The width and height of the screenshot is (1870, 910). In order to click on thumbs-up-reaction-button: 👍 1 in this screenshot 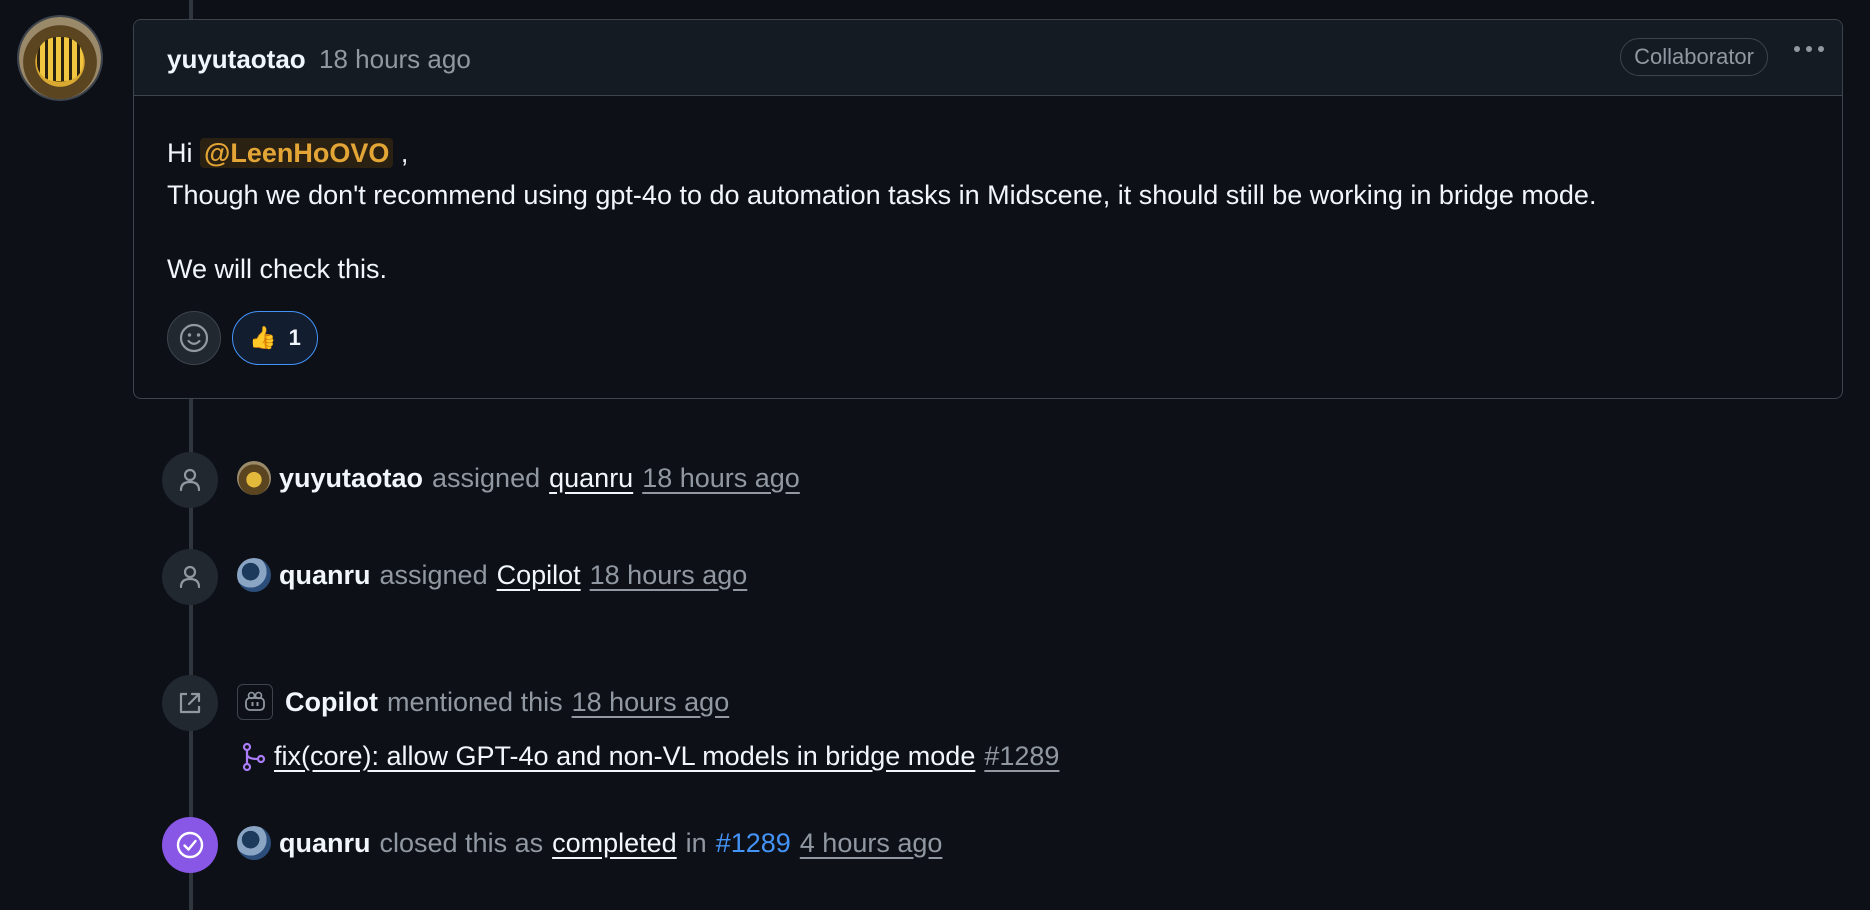, I will do `click(275, 338)`.